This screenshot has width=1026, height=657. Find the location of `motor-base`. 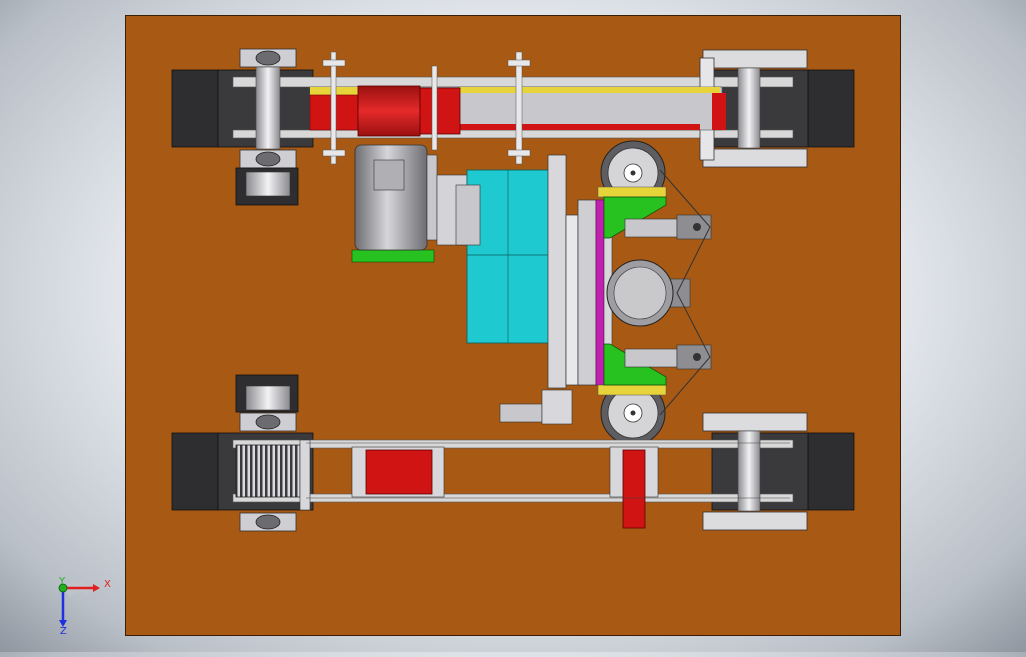

motor-base is located at coordinates (393, 256).